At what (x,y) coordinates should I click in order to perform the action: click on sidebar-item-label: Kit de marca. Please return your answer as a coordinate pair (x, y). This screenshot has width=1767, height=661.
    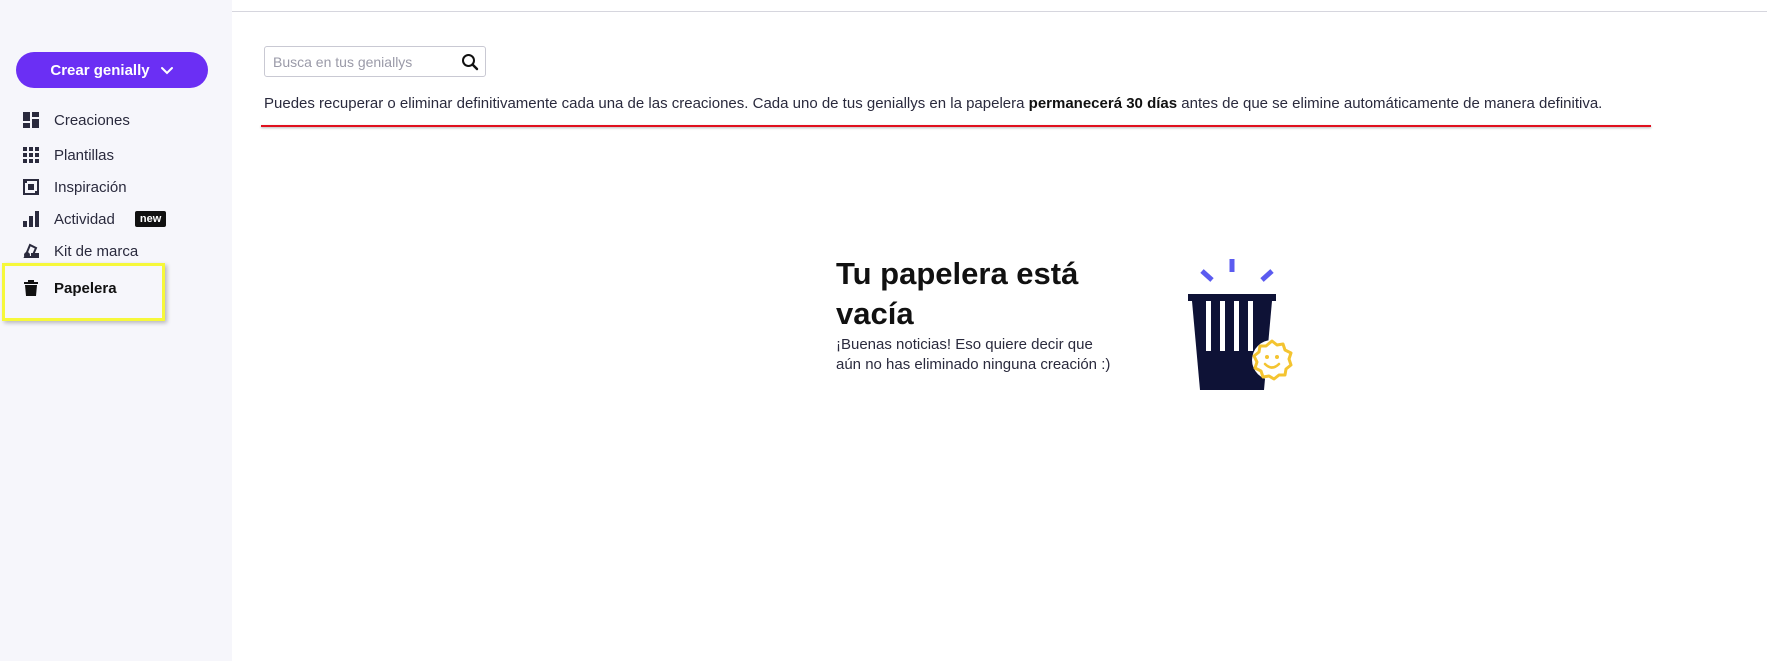
    Looking at the image, I should click on (96, 251).